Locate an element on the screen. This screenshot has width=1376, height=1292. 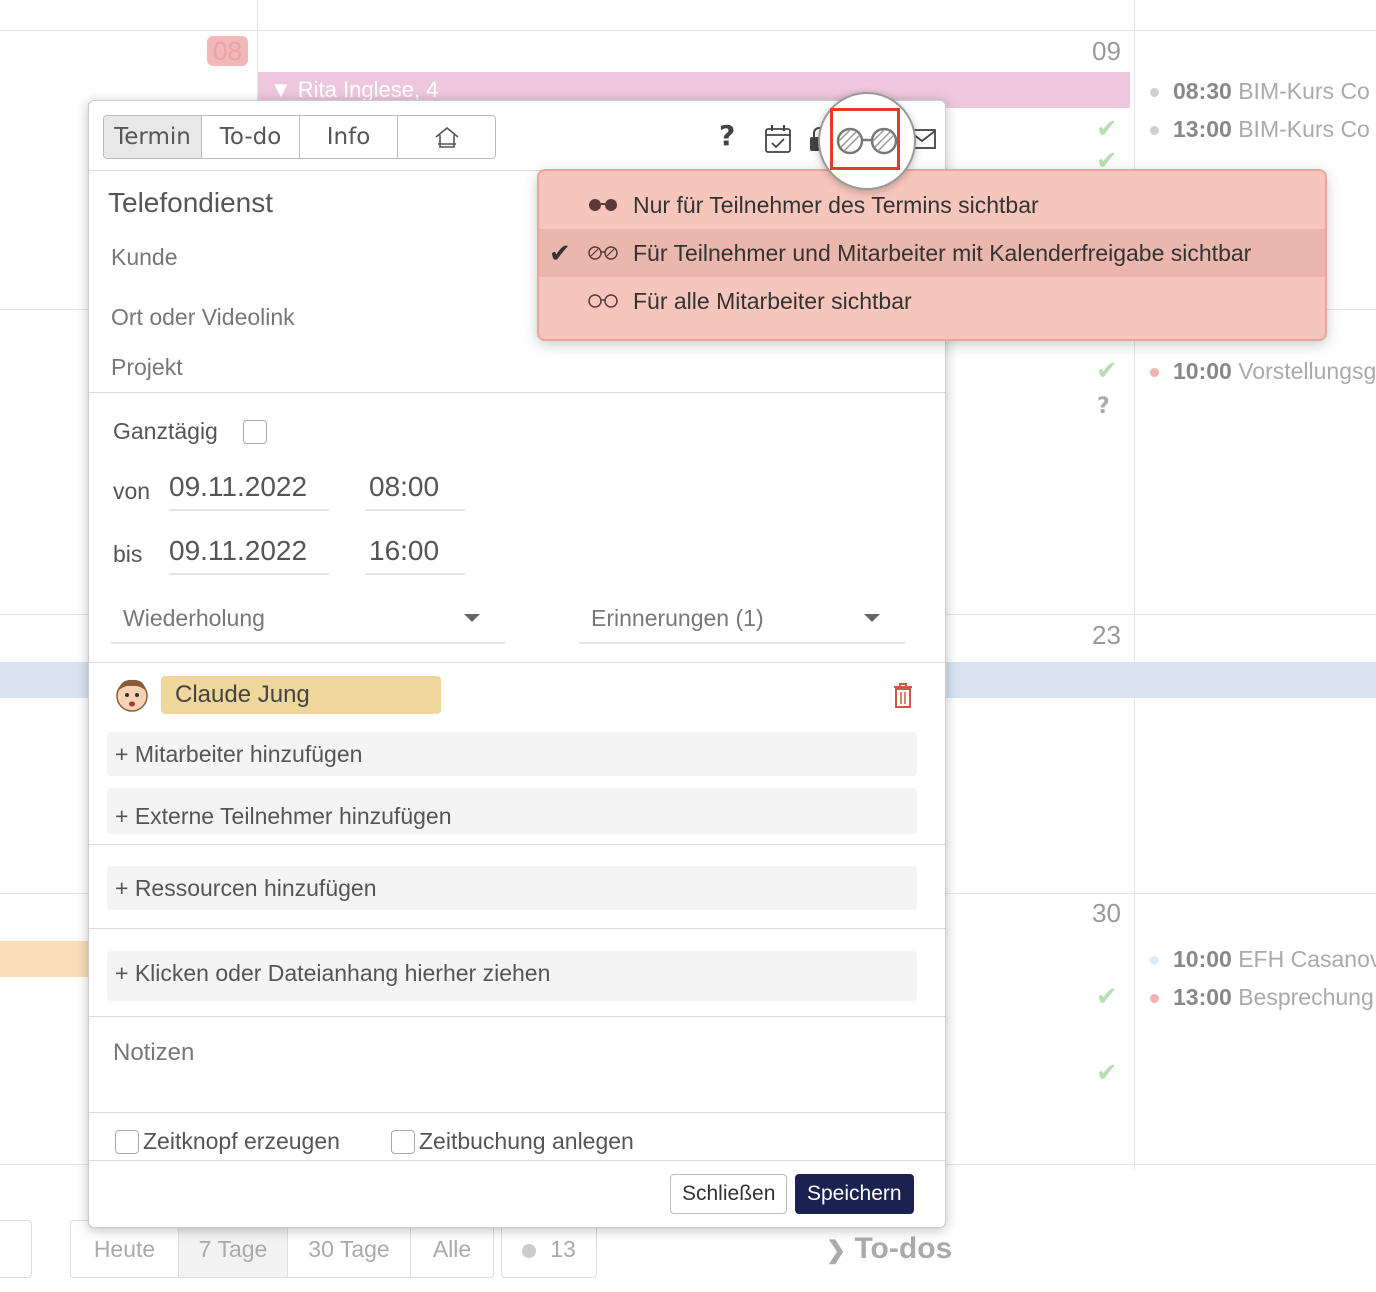
checkmark-icon: ✔ is located at coordinates (560, 253).